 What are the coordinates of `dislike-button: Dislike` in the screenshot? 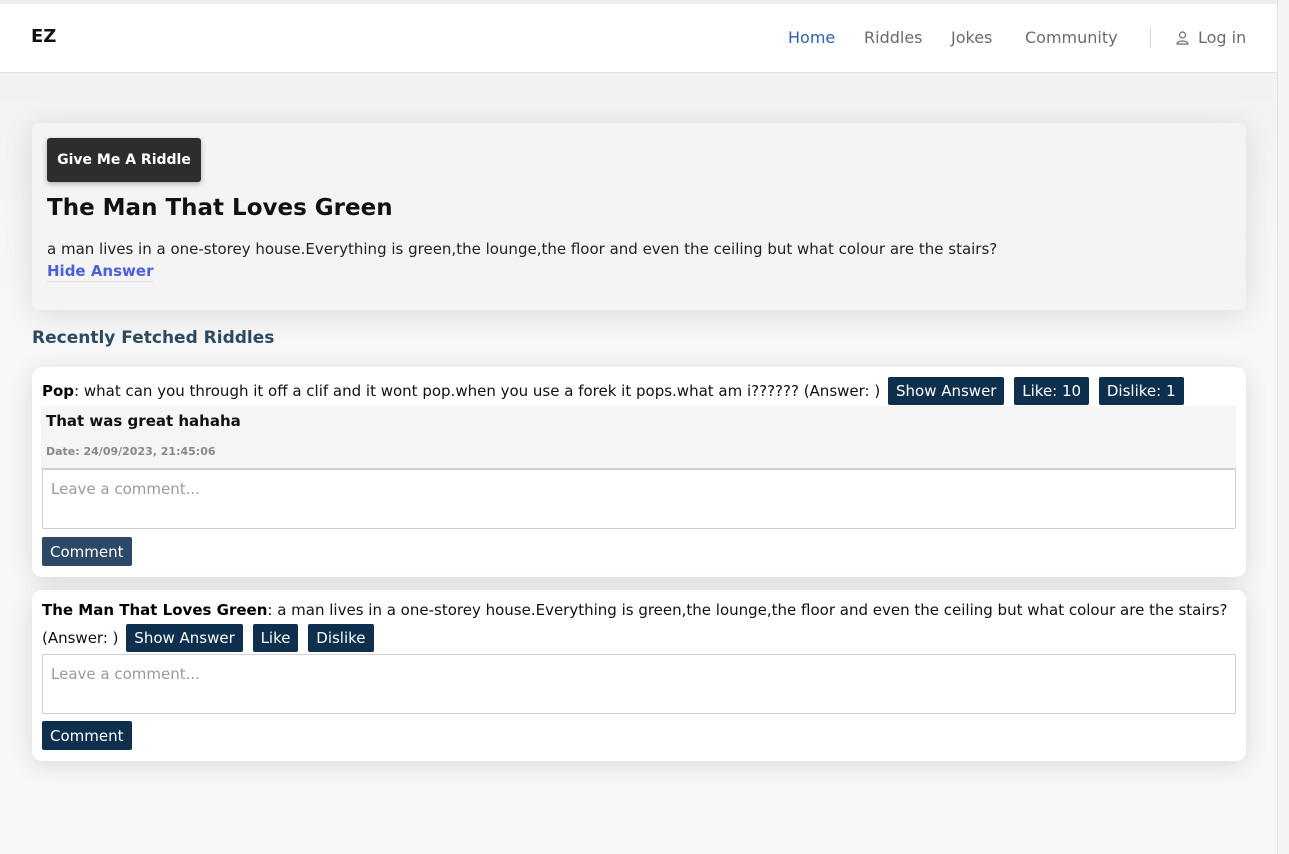 It's located at (341, 638).